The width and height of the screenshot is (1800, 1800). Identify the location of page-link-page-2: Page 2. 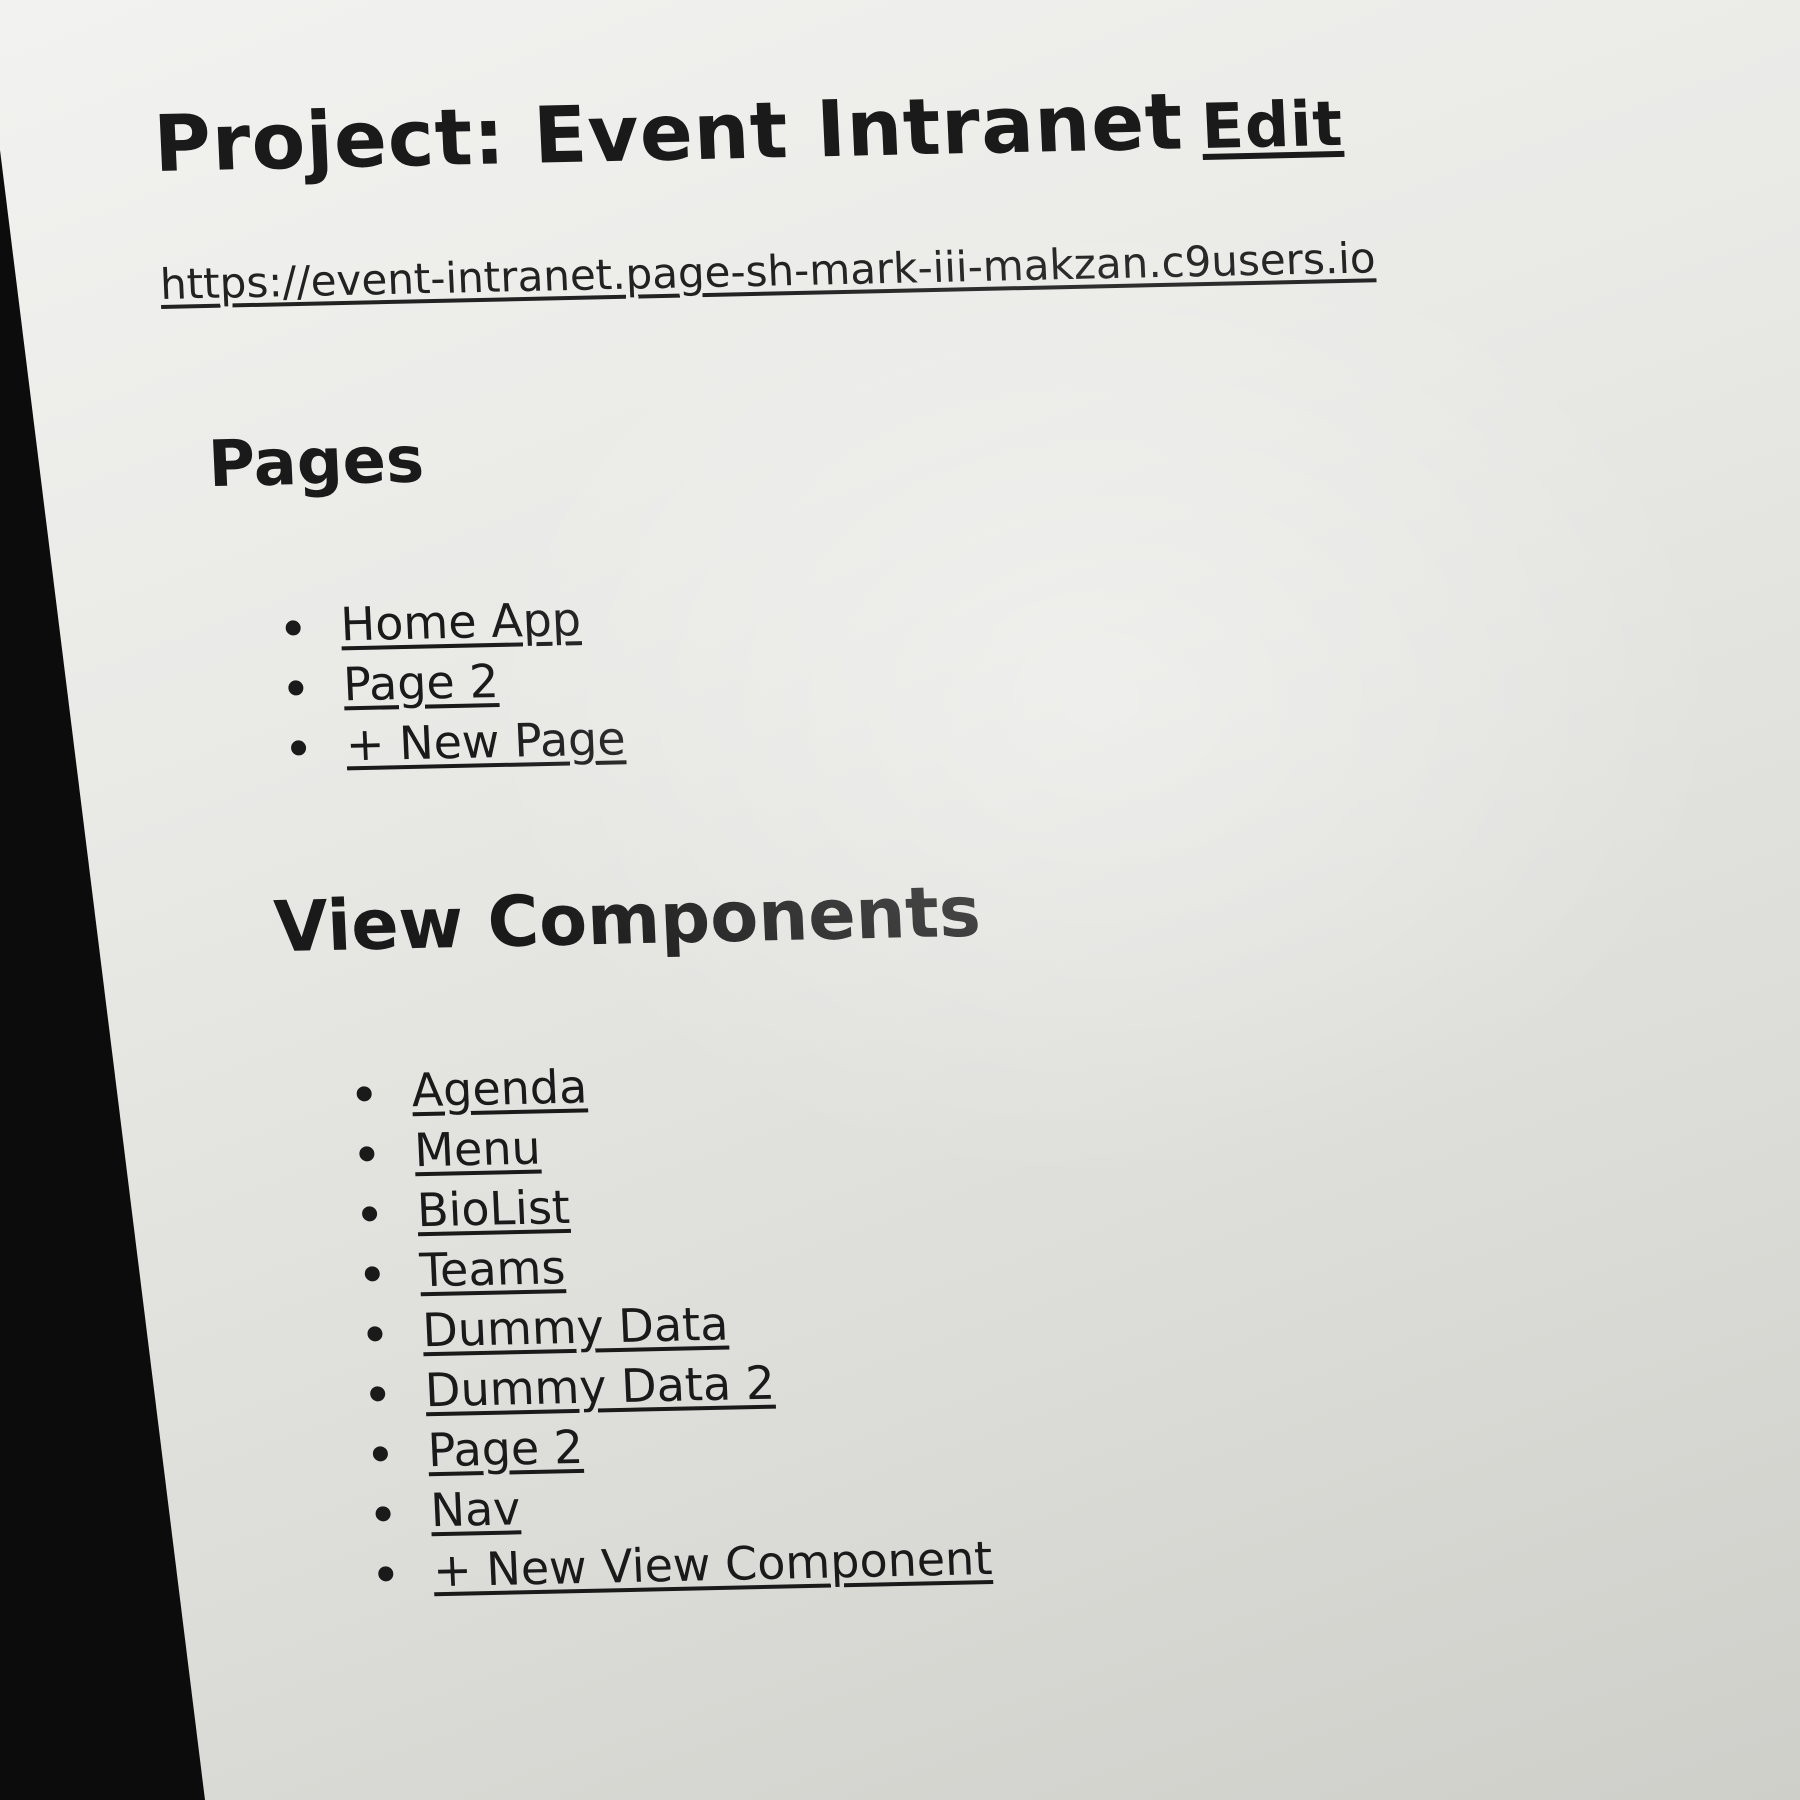
(421, 682).